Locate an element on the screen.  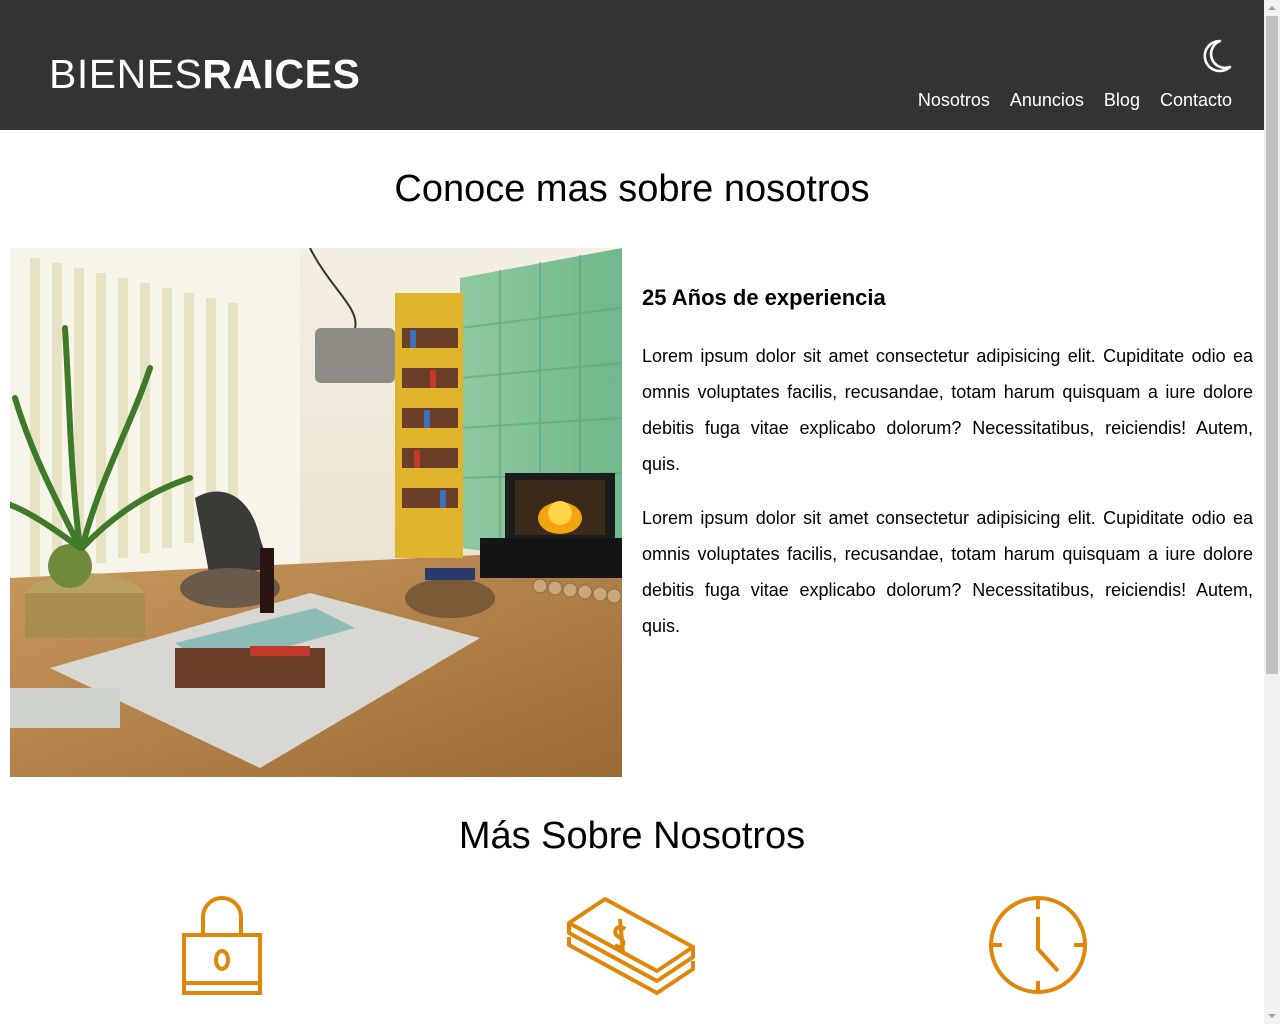
money-icon is located at coordinates (631, 946).